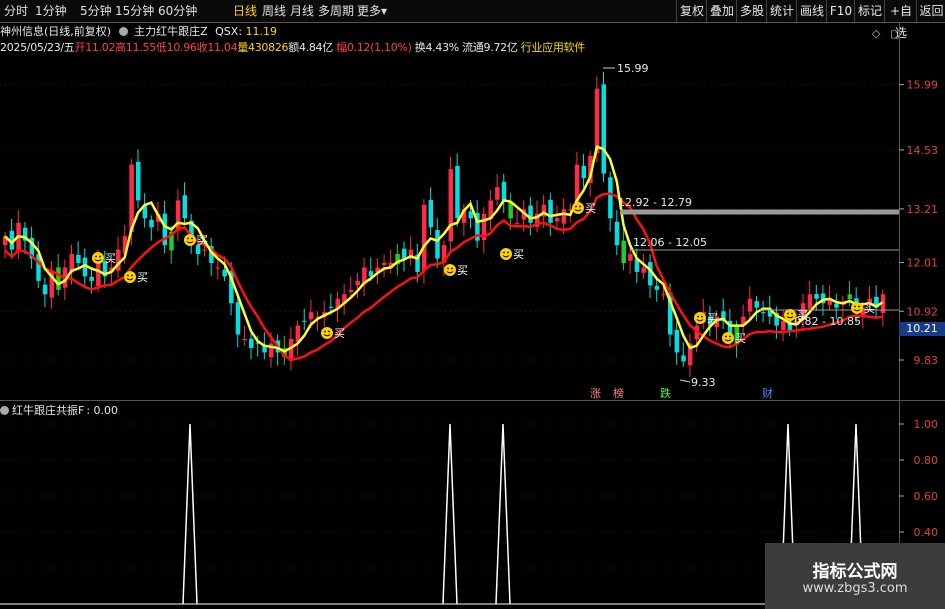  What do you see at coordinates (618, 393) in the screenshot?
I see `event-tag-label: 榜` at bounding box center [618, 393].